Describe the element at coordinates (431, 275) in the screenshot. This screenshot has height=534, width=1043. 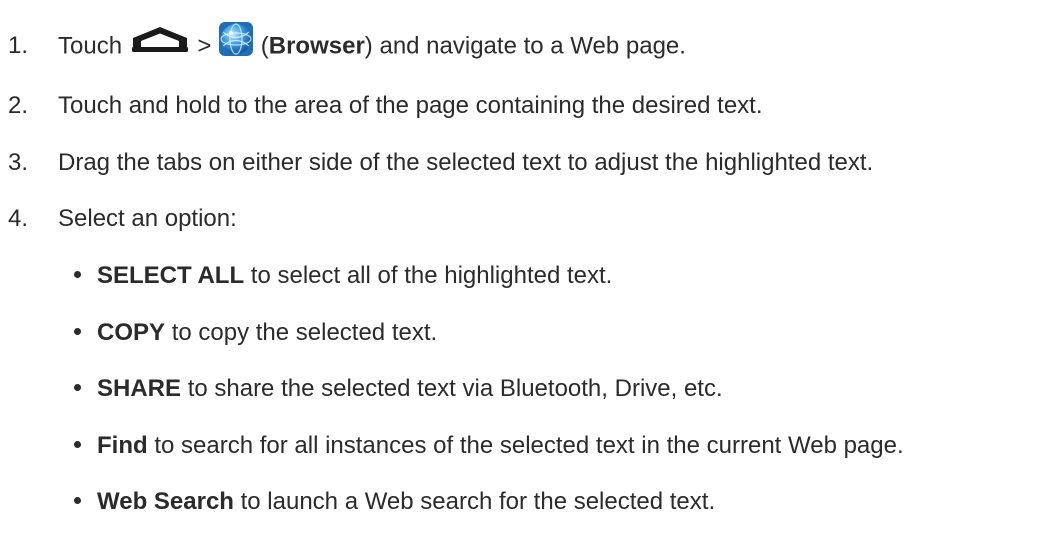
I see `option-text: to select all of the highlighted text.` at that location.